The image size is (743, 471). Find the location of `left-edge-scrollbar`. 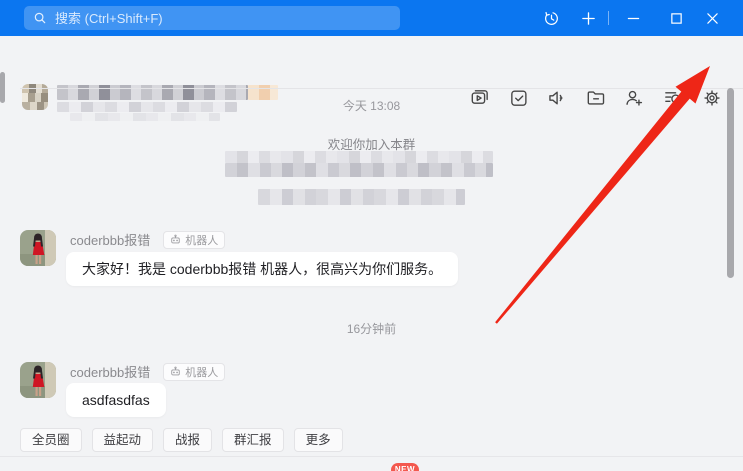

left-edge-scrollbar is located at coordinates (2, 87).